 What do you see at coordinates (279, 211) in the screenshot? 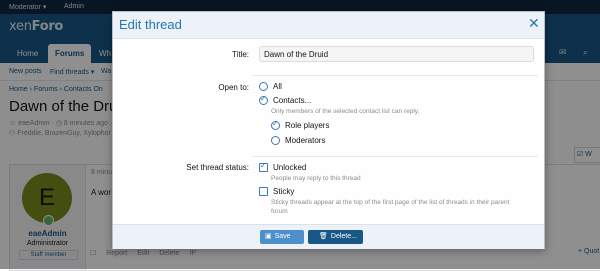
I see `sticky-hint-cont: forum` at bounding box center [279, 211].